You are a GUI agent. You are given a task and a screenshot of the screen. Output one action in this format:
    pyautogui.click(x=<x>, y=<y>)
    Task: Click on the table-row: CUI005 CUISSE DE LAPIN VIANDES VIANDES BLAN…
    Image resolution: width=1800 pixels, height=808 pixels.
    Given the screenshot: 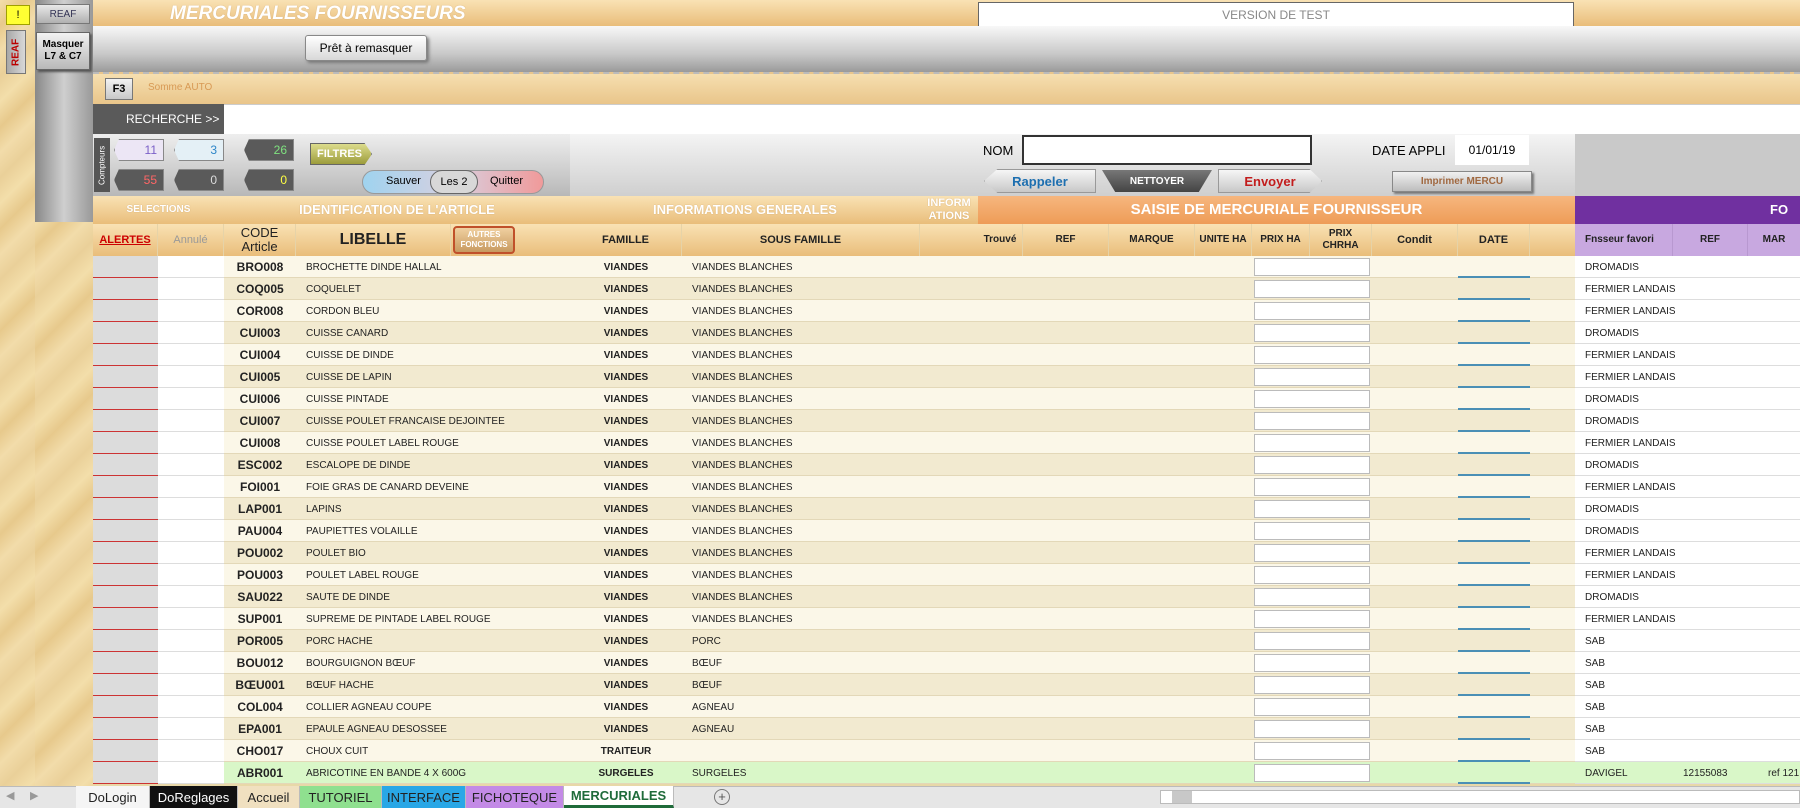 What is the action you would take?
    pyautogui.click(x=900, y=377)
    